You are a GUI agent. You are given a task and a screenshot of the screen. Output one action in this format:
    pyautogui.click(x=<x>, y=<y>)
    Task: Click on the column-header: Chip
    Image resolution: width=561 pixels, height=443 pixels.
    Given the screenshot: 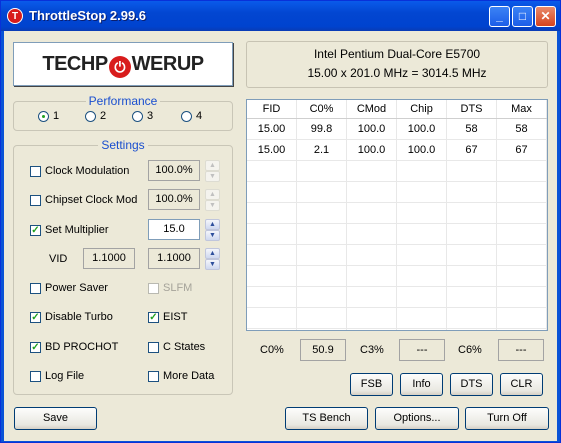 What is the action you would take?
    pyautogui.click(x=421, y=109)
    